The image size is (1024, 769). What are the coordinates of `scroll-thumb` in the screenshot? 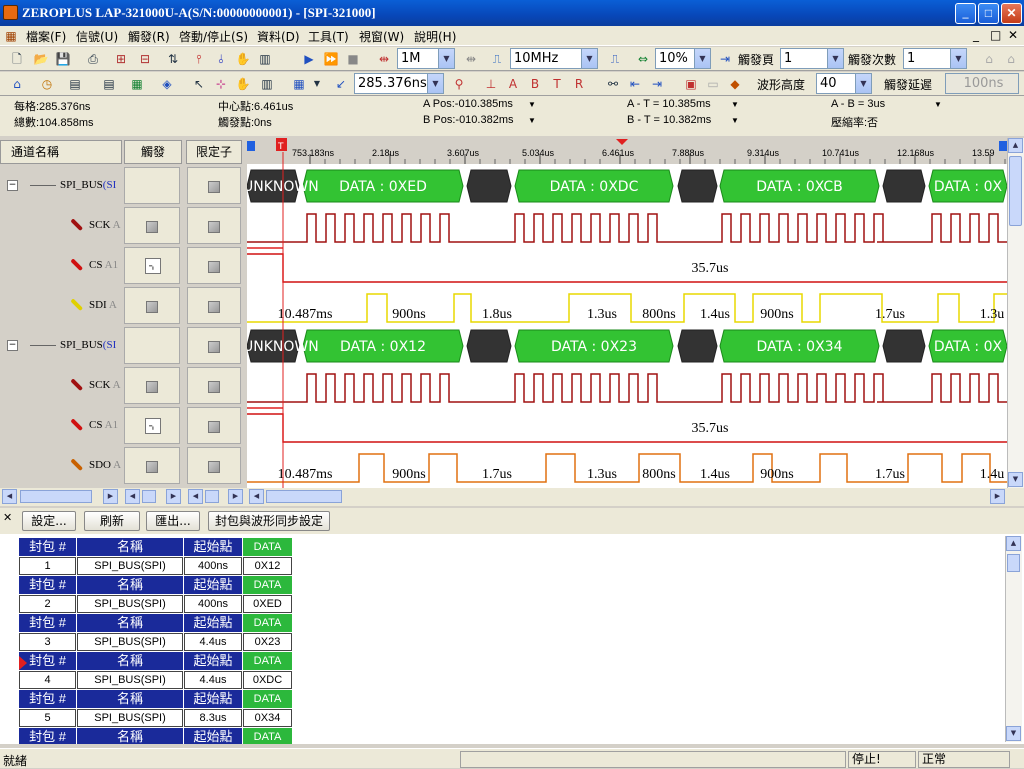 It's located at (1013, 563).